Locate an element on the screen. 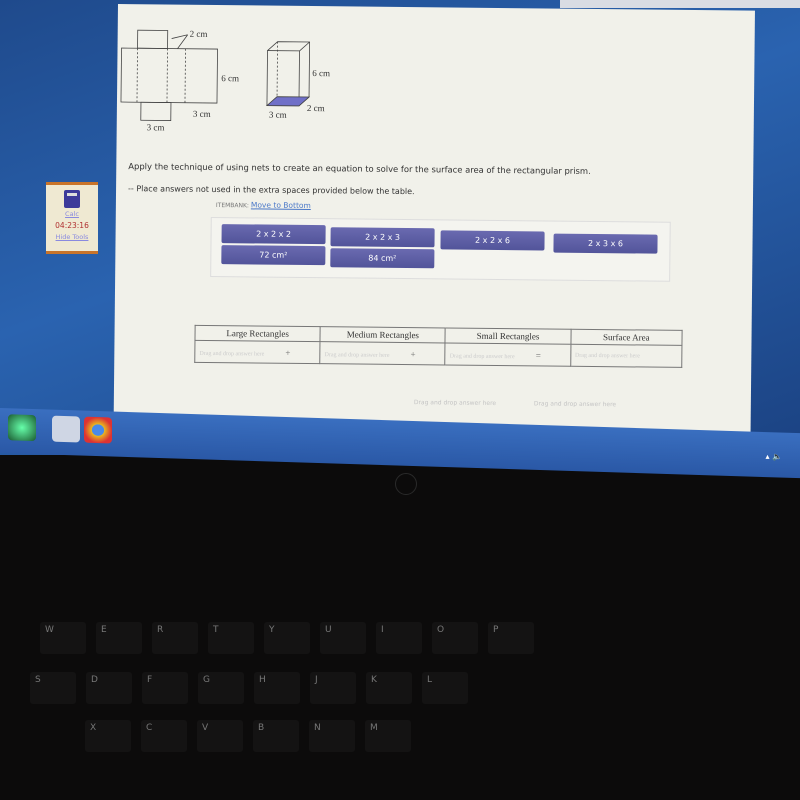  timer: 04:23:16 is located at coordinates (72, 225).